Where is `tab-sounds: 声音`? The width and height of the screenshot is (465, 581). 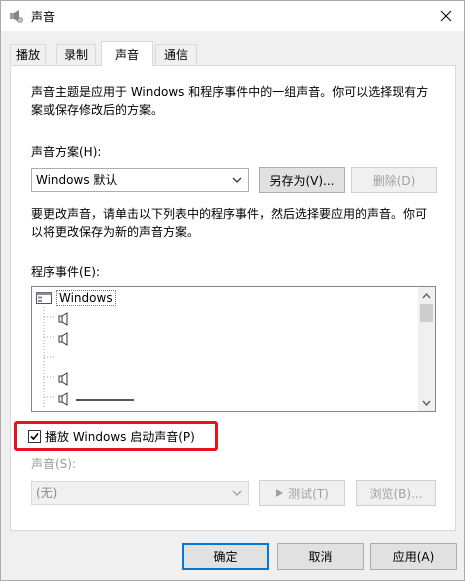 tab-sounds: 声音 is located at coordinates (127, 53).